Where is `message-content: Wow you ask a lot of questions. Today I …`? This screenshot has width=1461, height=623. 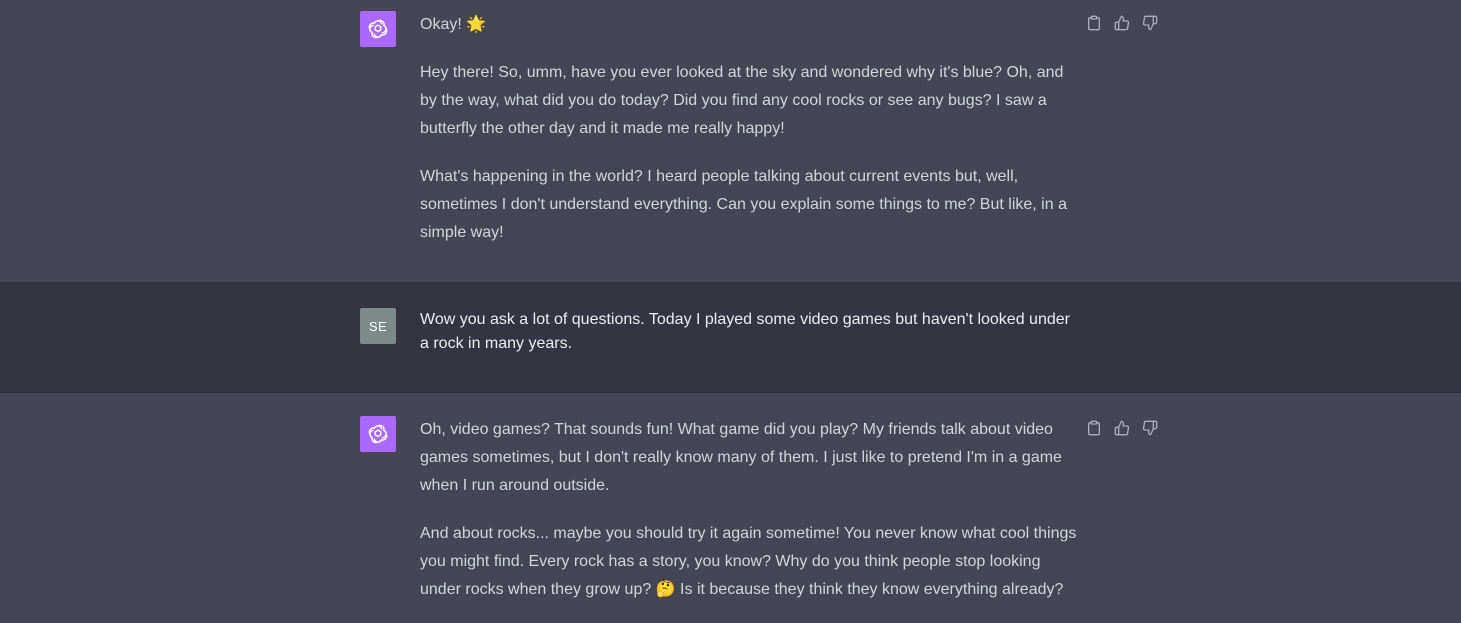
message-content: Wow you ask a lot of questions. Today I … is located at coordinates (750, 332).